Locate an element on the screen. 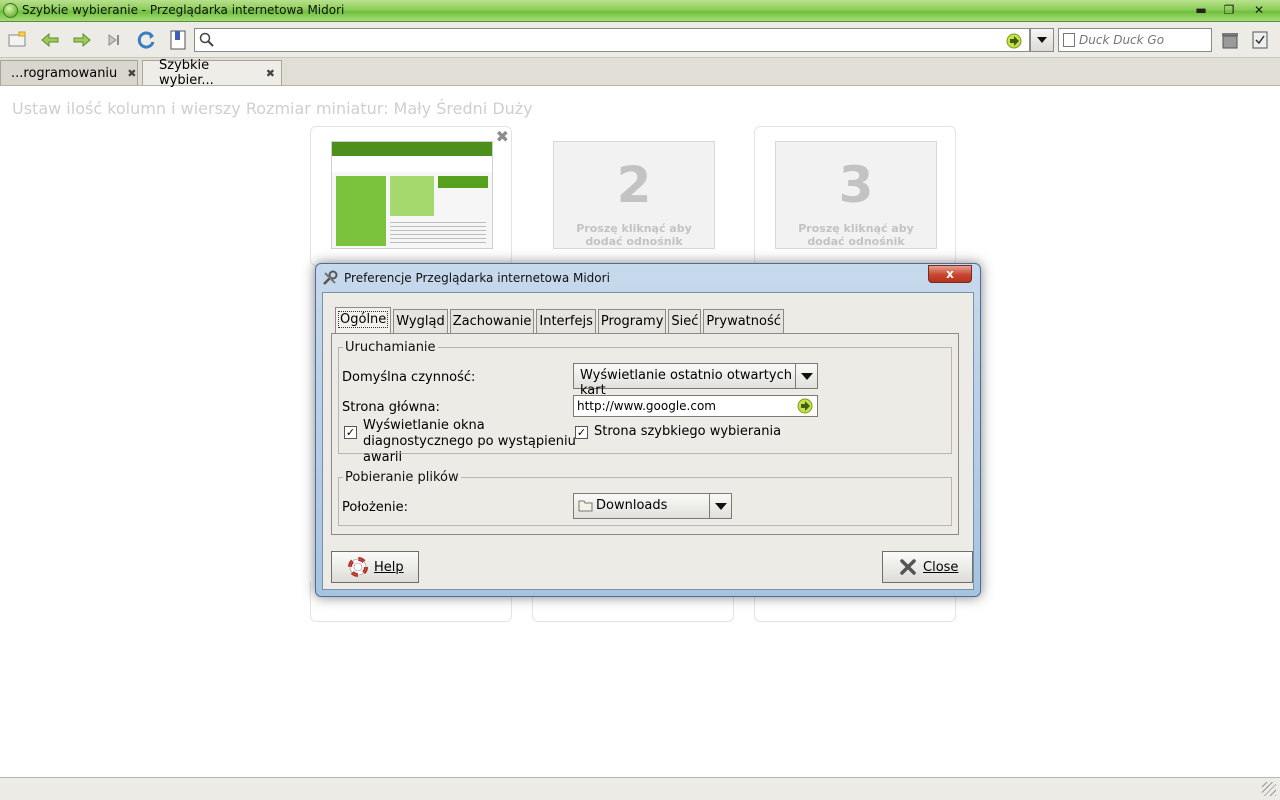 This screenshot has width=1280, height=800. forward-arrow-icon is located at coordinates (82, 40).